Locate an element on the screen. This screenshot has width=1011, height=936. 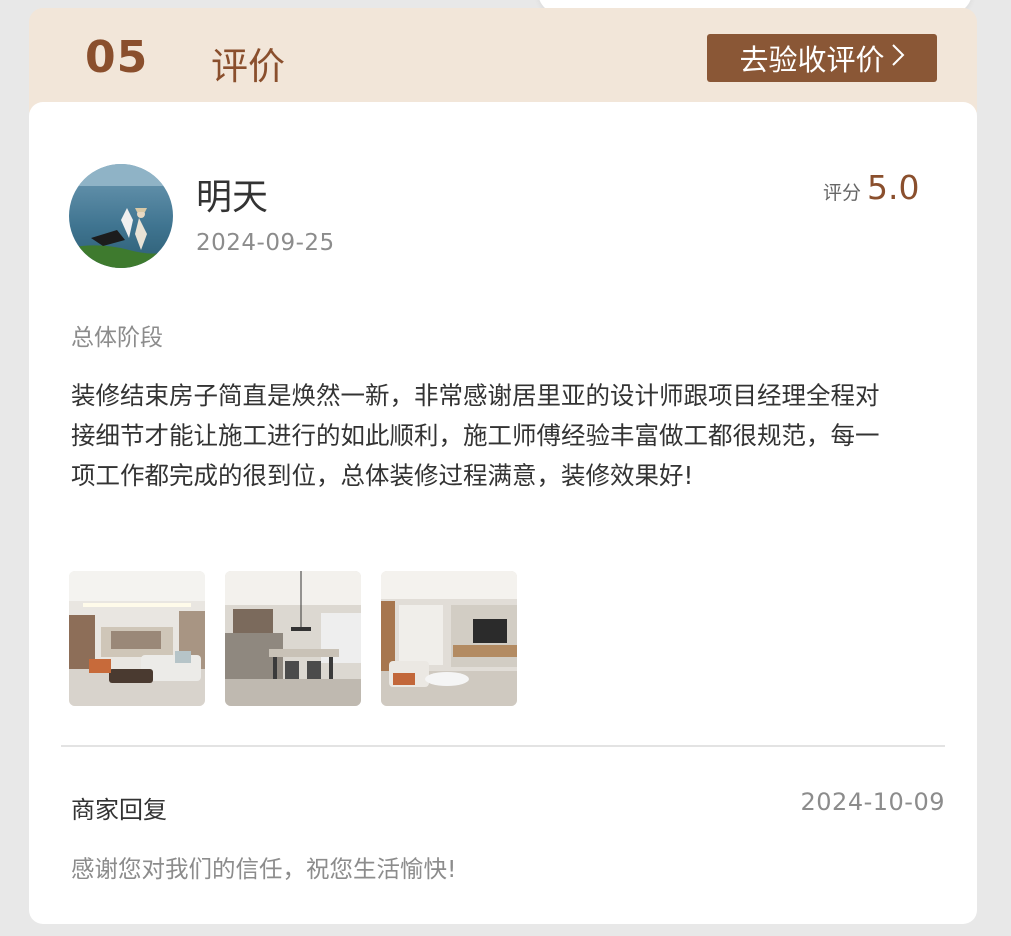
merchant-reply-label: 商家回复 is located at coordinates (119, 810).